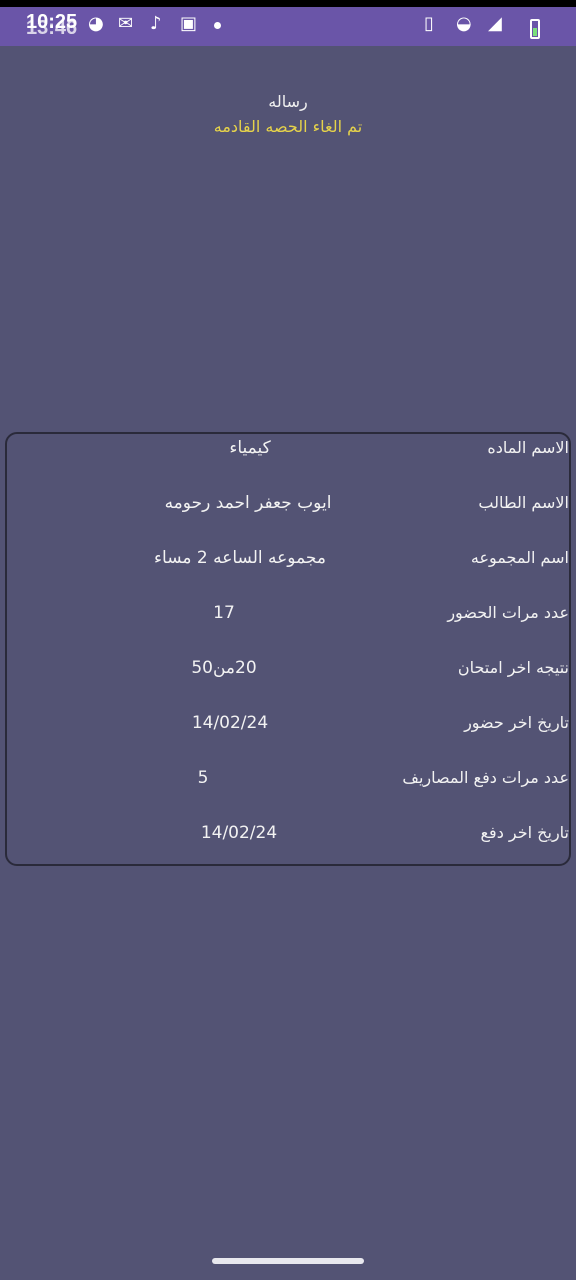  I want to click on group-value: مجموعه الساعه 2 مساء, so click(240, 558).